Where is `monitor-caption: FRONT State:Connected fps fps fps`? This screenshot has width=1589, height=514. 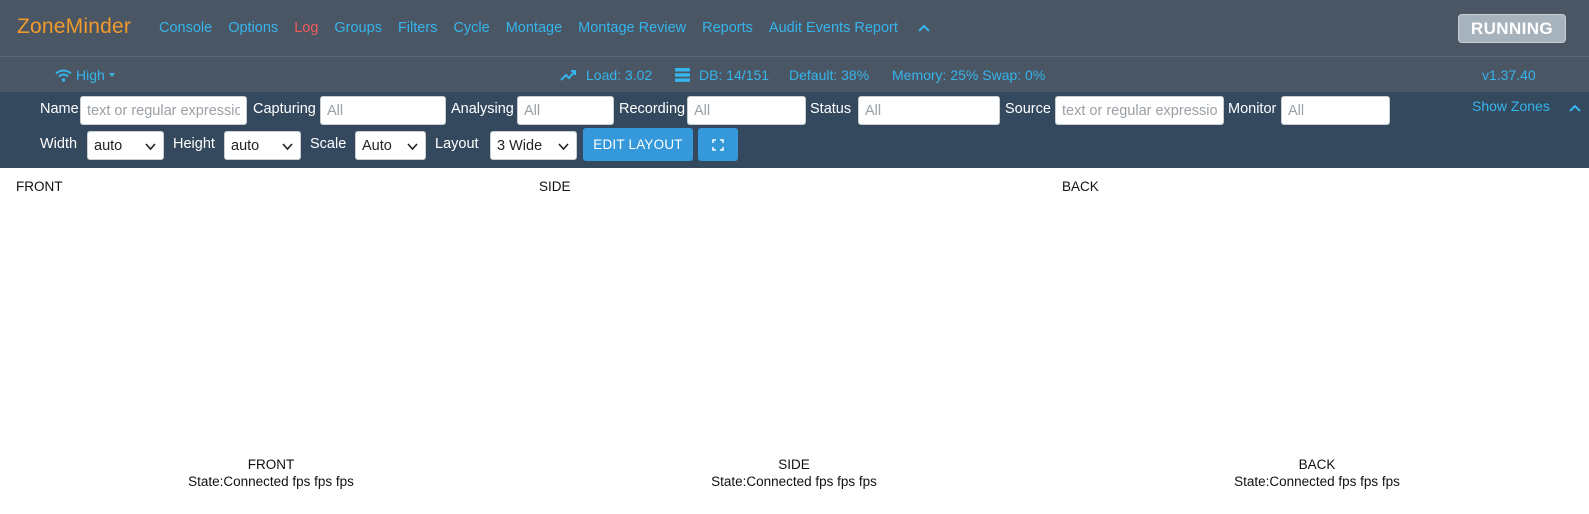 monitor-caption: FRONT State:Connected fps fps fps is located at coordinates (271, 473).